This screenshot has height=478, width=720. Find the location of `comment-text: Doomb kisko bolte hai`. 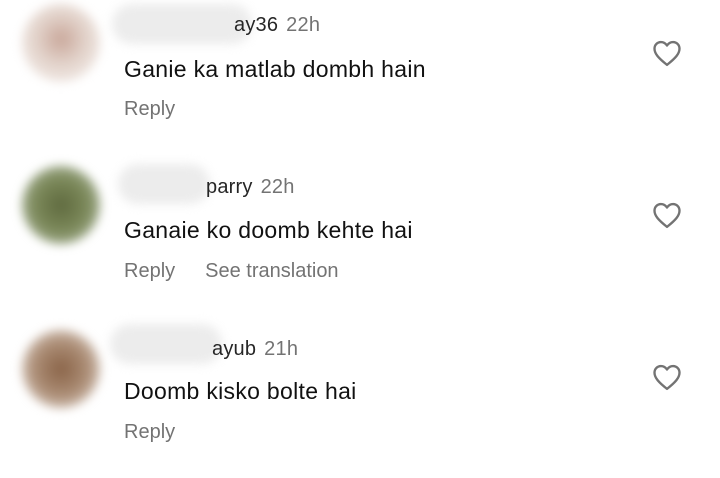

comment-text: Doomb kisko bolte hai is located at coordinates (240, 391).